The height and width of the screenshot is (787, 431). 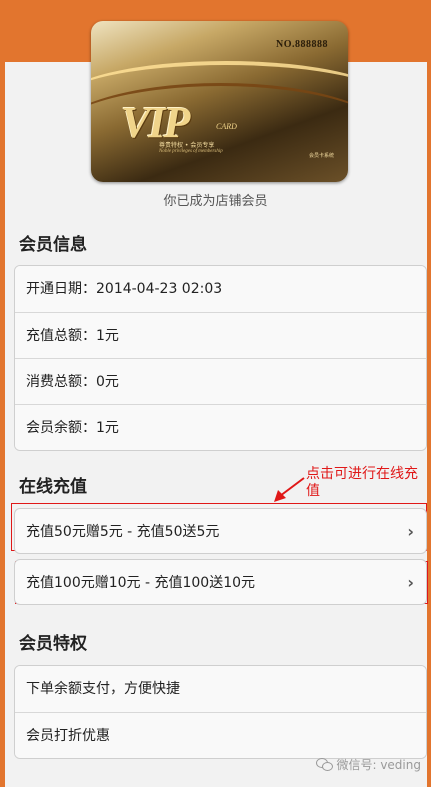 I want to click on wechat-watermark: 微信号: veding, so click(x=368, y=764).